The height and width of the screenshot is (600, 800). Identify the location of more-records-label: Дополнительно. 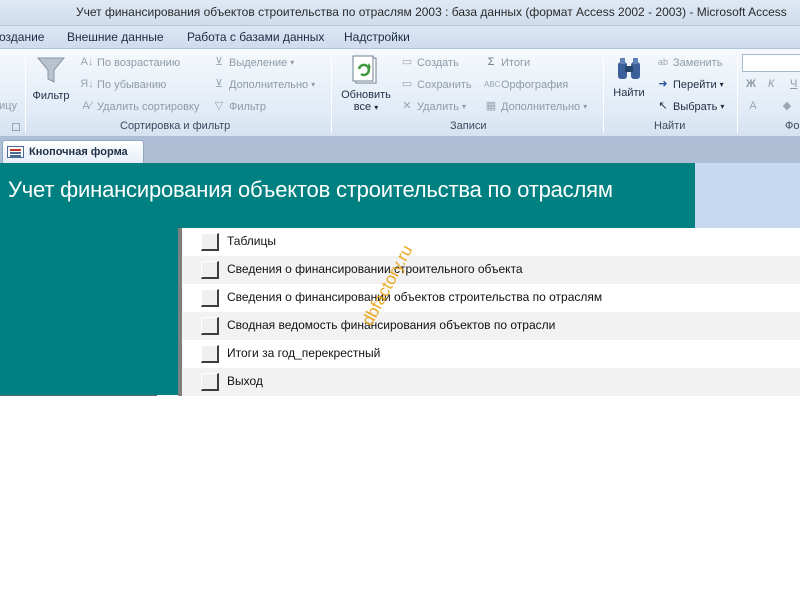
(541, 106).